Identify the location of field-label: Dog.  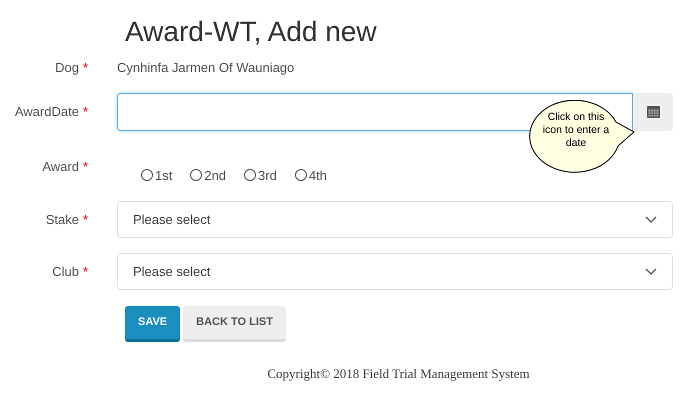
(67, 68).